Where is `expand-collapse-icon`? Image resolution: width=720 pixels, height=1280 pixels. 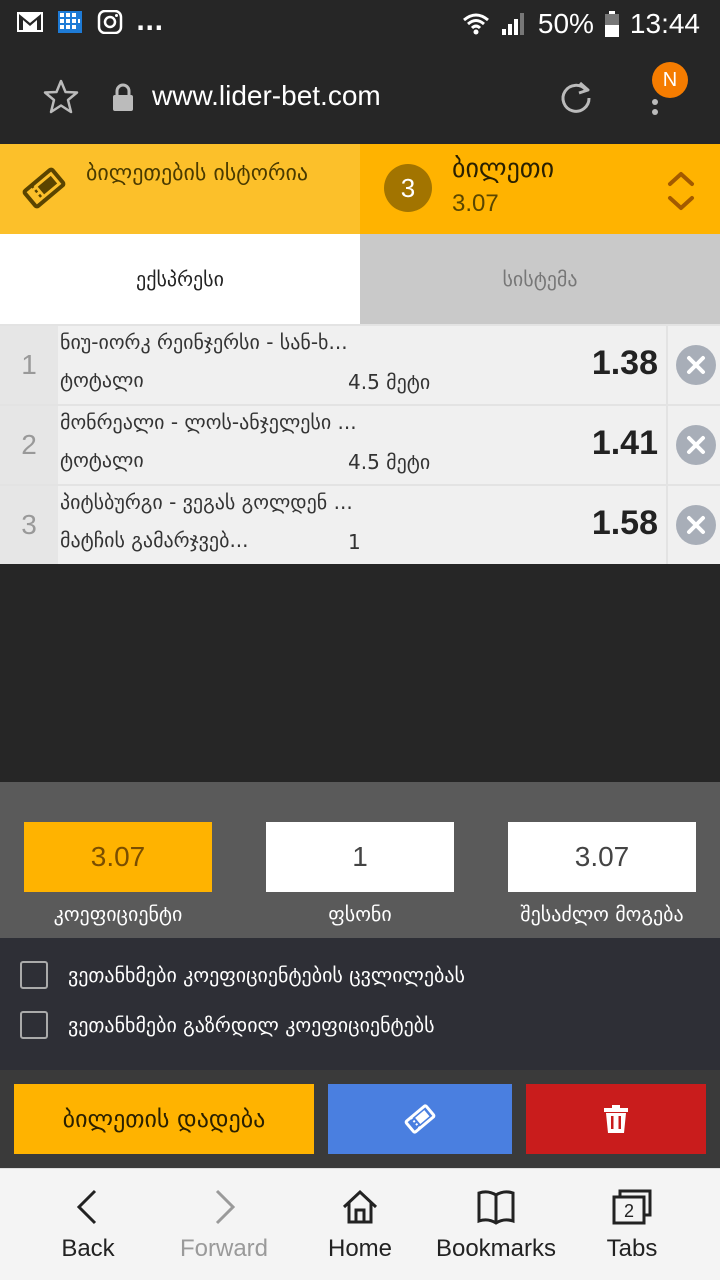
expand-collapse-icon is located at coordinates (681, 190).